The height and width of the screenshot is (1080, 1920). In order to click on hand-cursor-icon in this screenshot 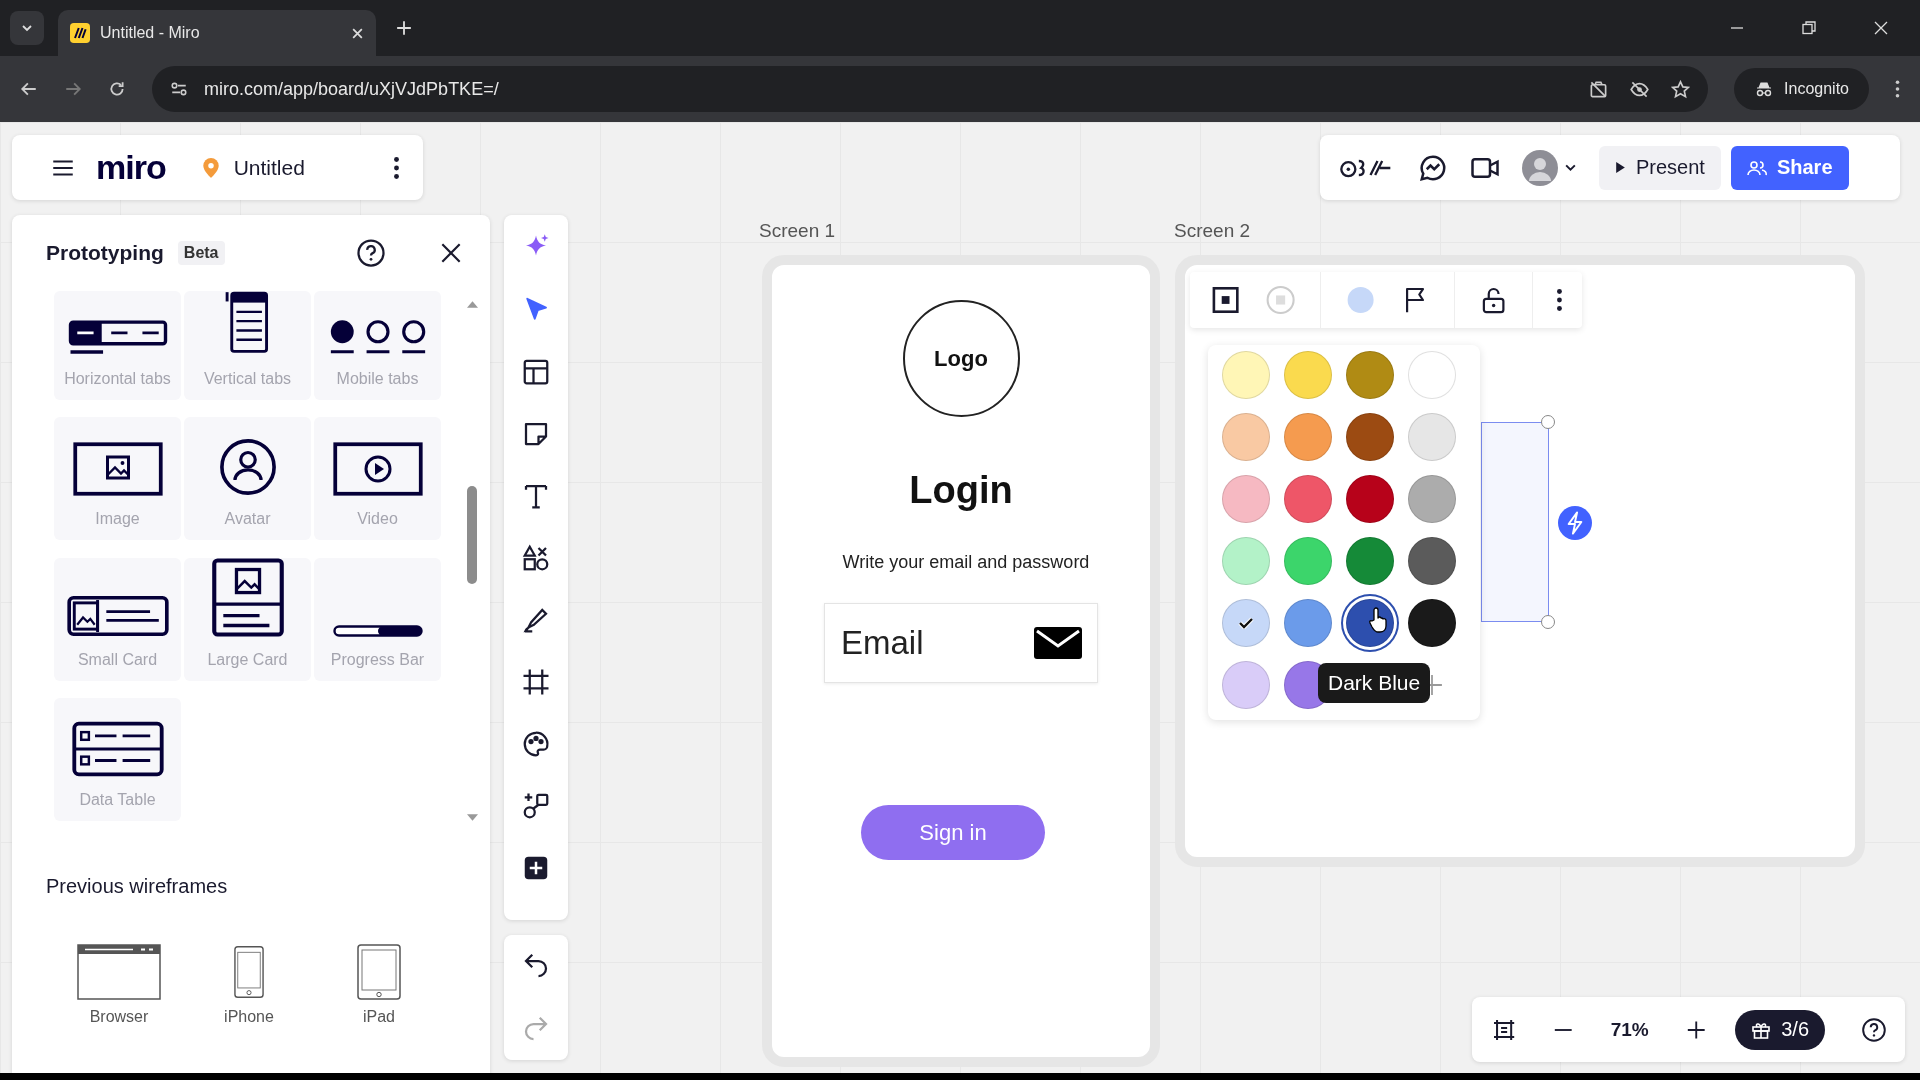, I will do `click(1378, 620)`.